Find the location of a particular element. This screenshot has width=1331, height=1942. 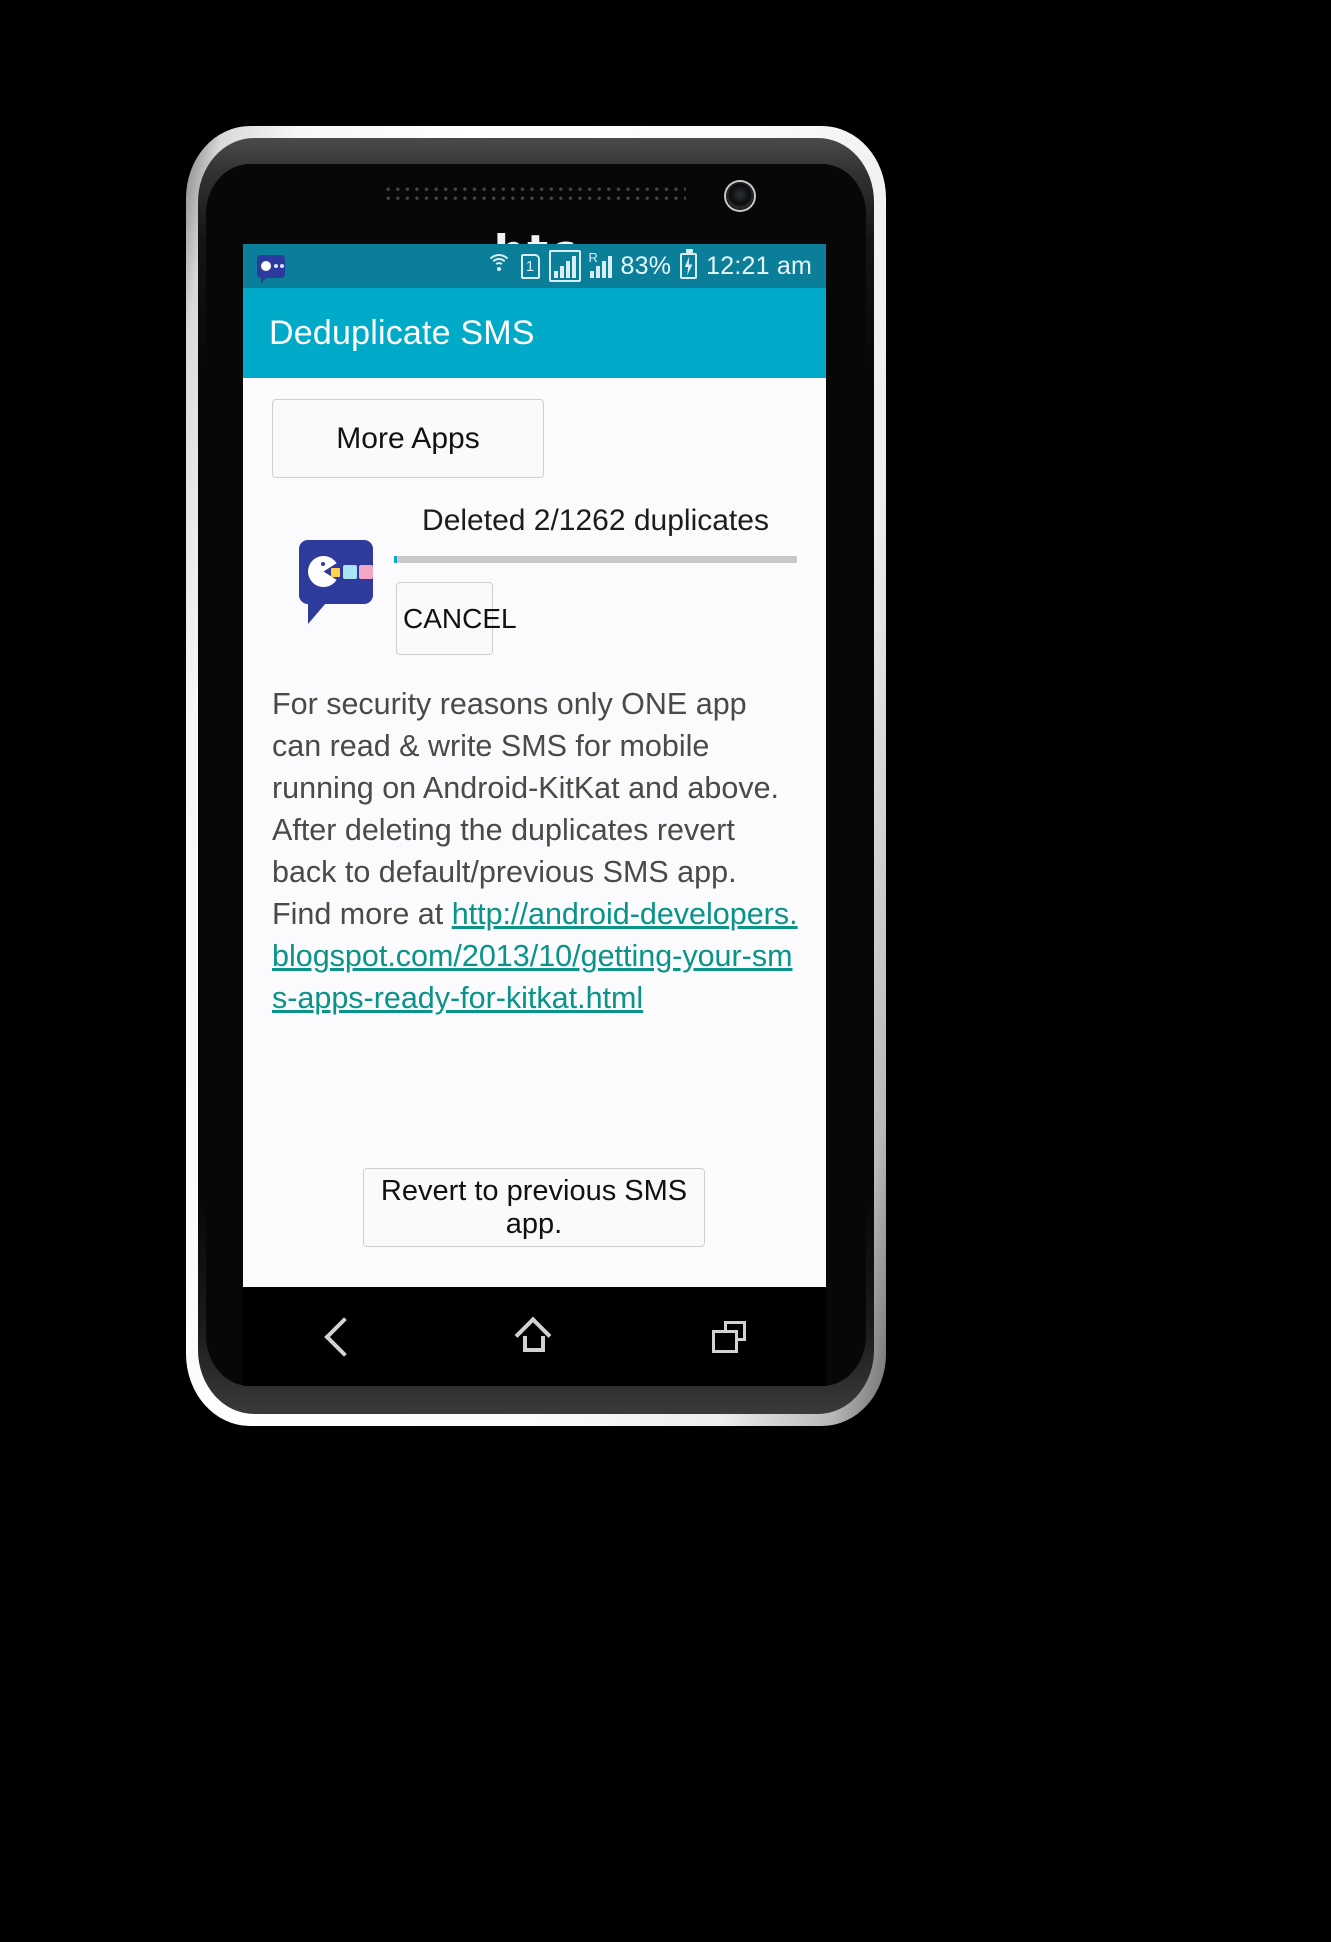

battery-charging-icon is located at coordinates (689, 264).